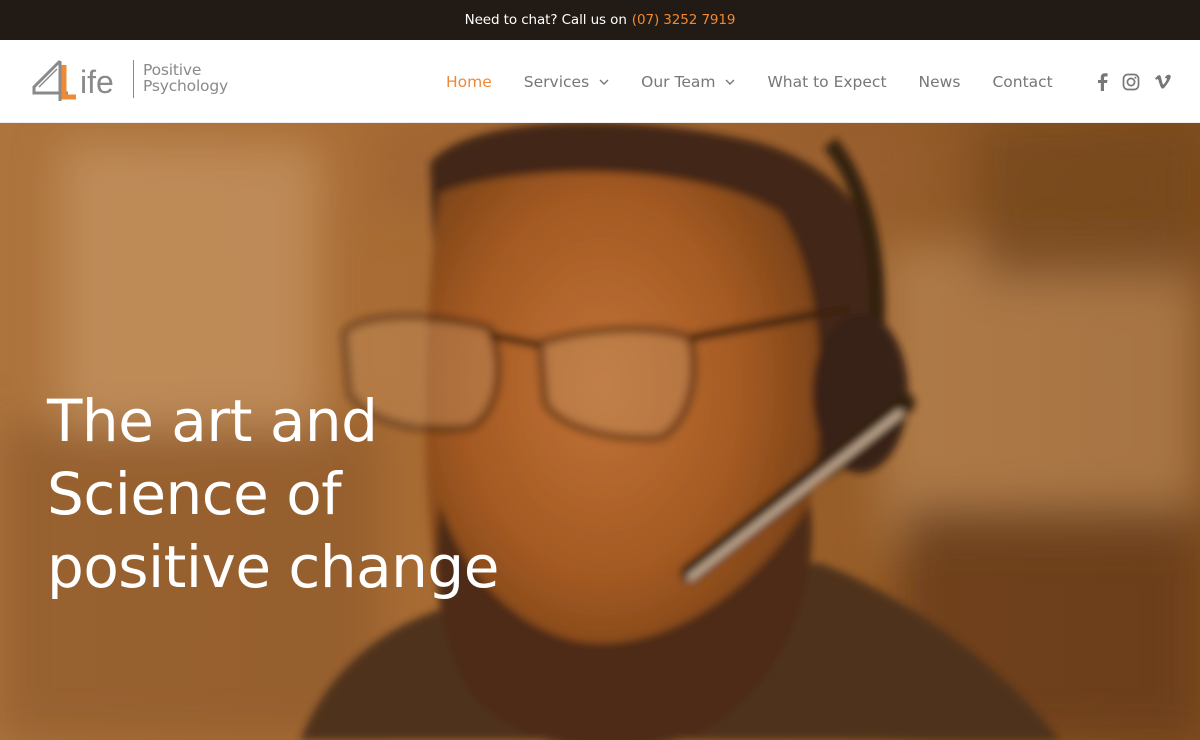 The width and height of the screenshot is (1200, 740). I want to click on nav-news: News, so click(940, 82).